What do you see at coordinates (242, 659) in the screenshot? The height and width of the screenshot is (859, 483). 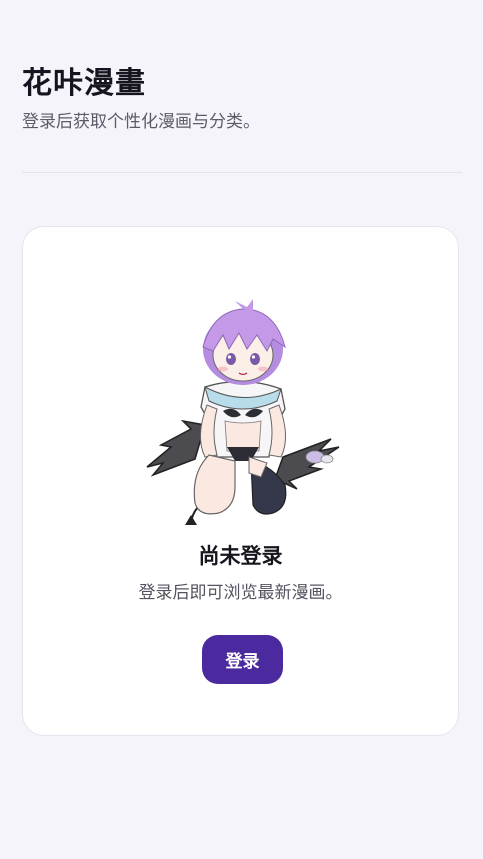 I see `login-button: 登录` at bounding box center [242, 659].